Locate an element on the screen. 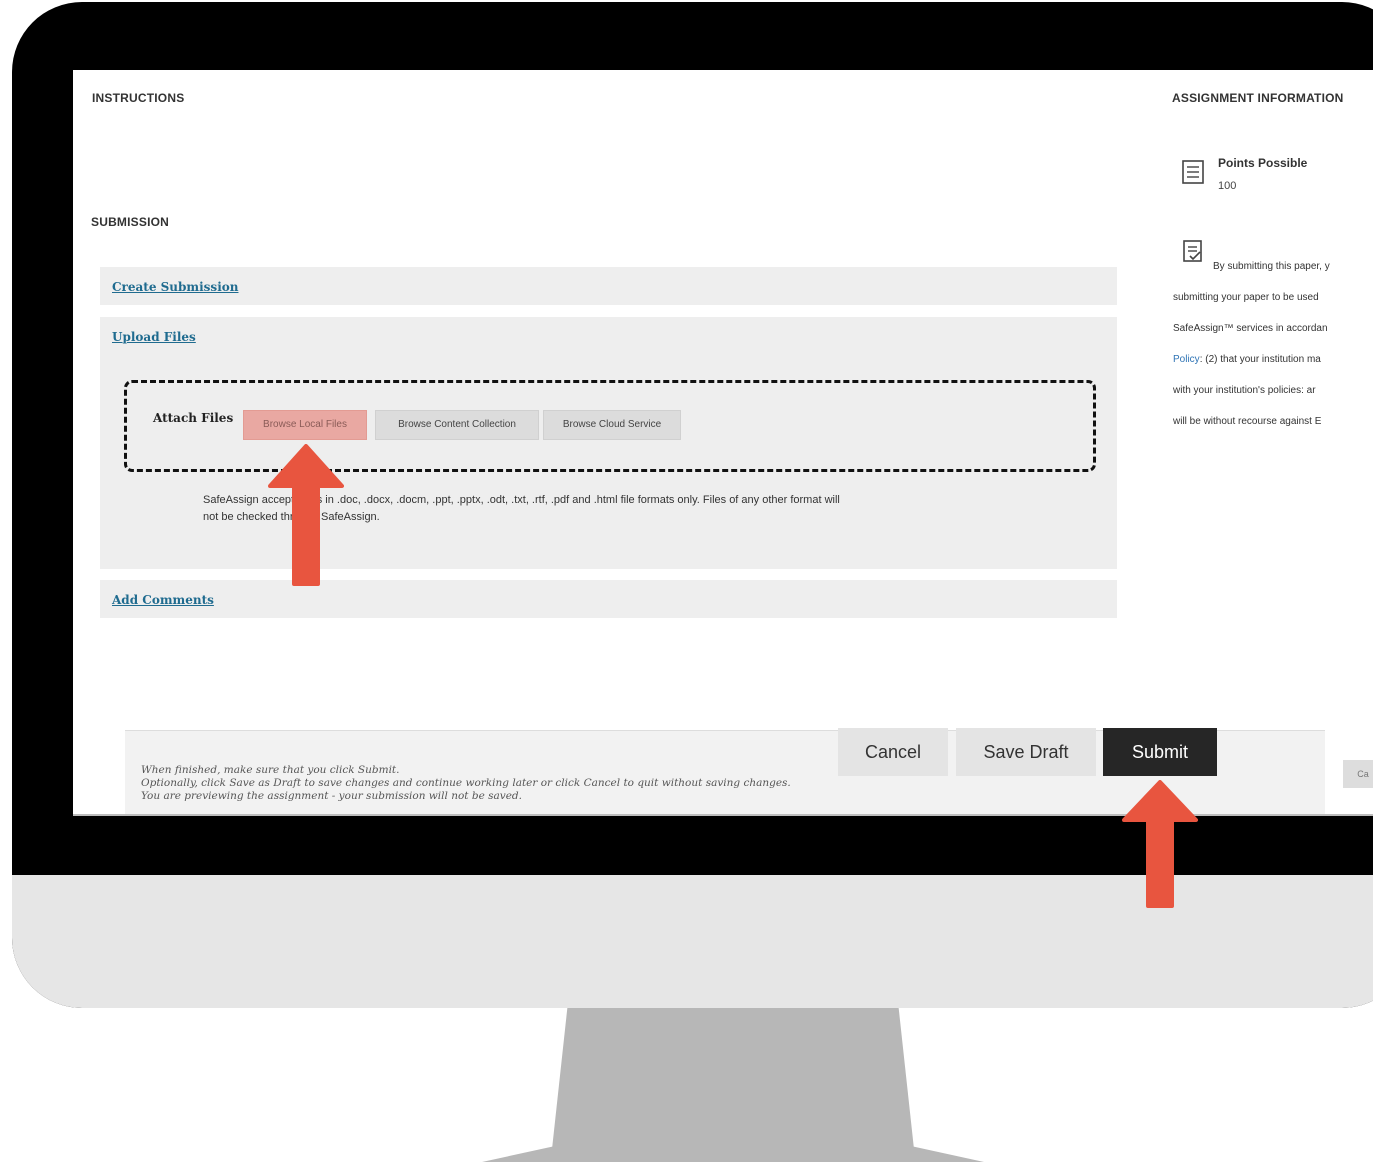 The width and height of the screenshot is (1373, 1166). policy-line: Policy: (2) that your institution ma is located at coordinates (1273, 360).